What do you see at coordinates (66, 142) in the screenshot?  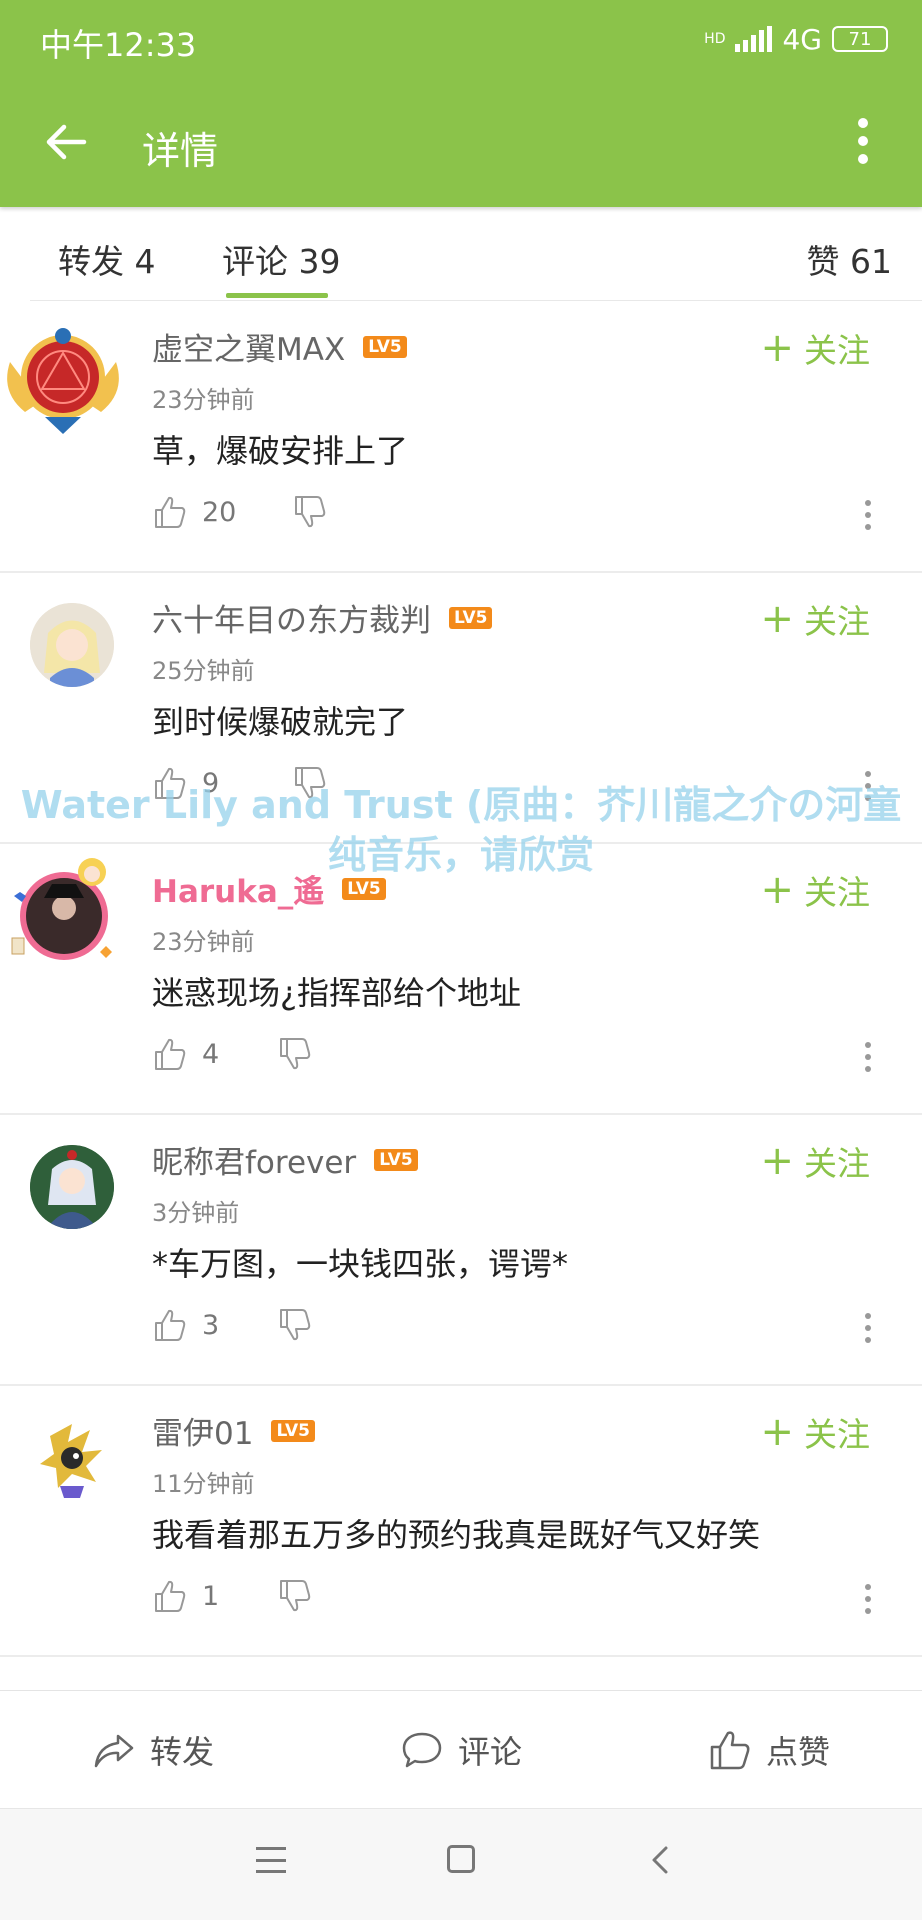 I see `back-arrow-icon` at bounding box center [66, 142].